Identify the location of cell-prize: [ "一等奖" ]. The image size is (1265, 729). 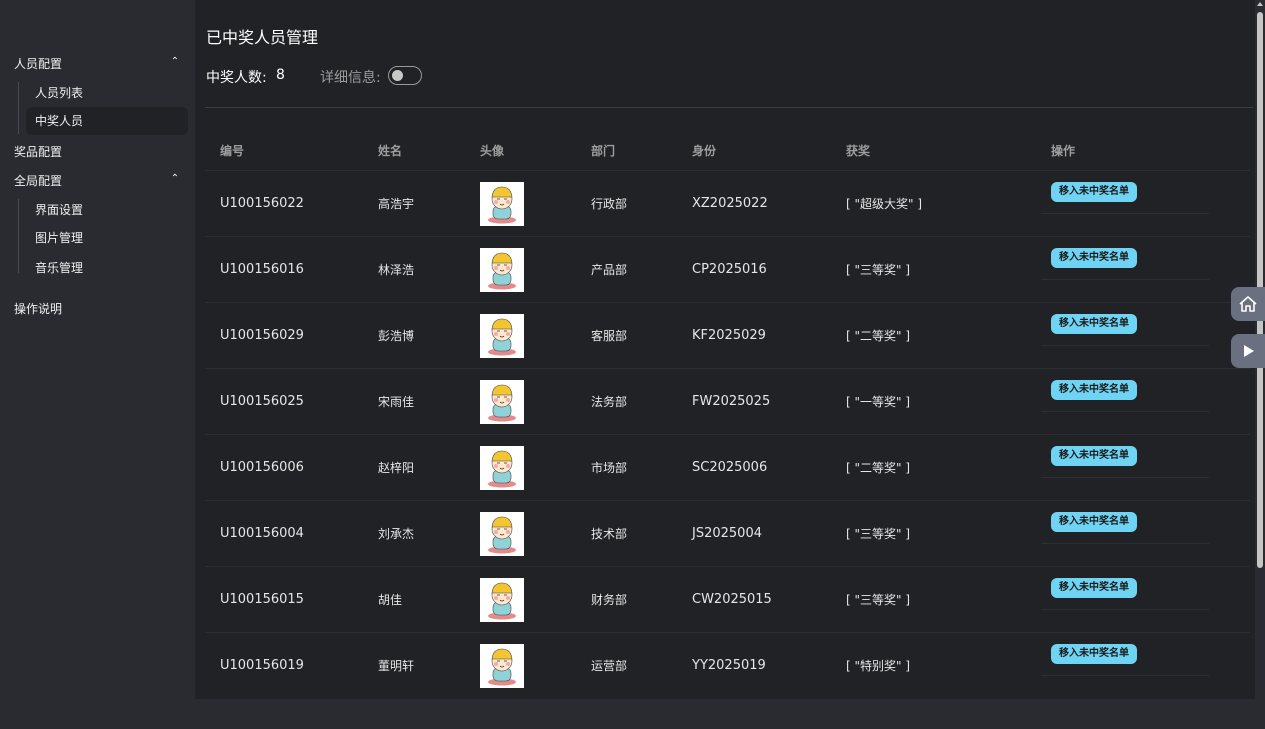
(878, 402).